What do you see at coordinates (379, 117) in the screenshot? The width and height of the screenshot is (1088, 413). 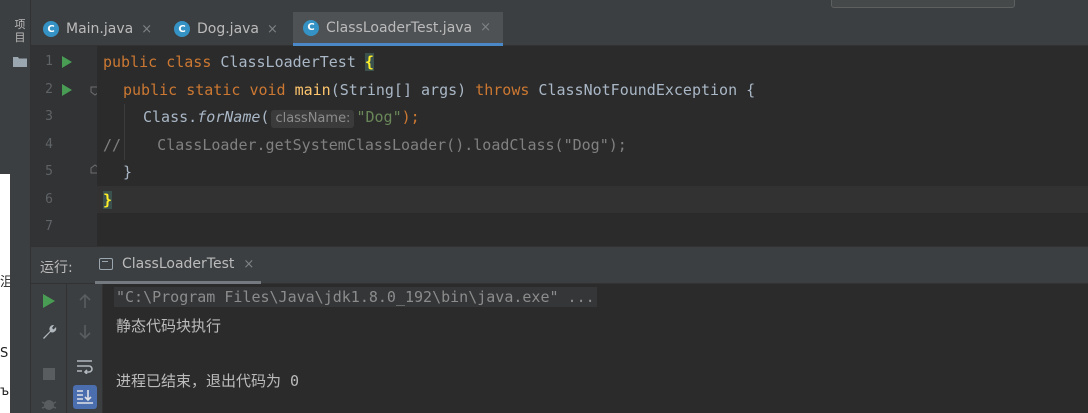 I see `string-literal: "Dog"` at bounding box center [379, 117].